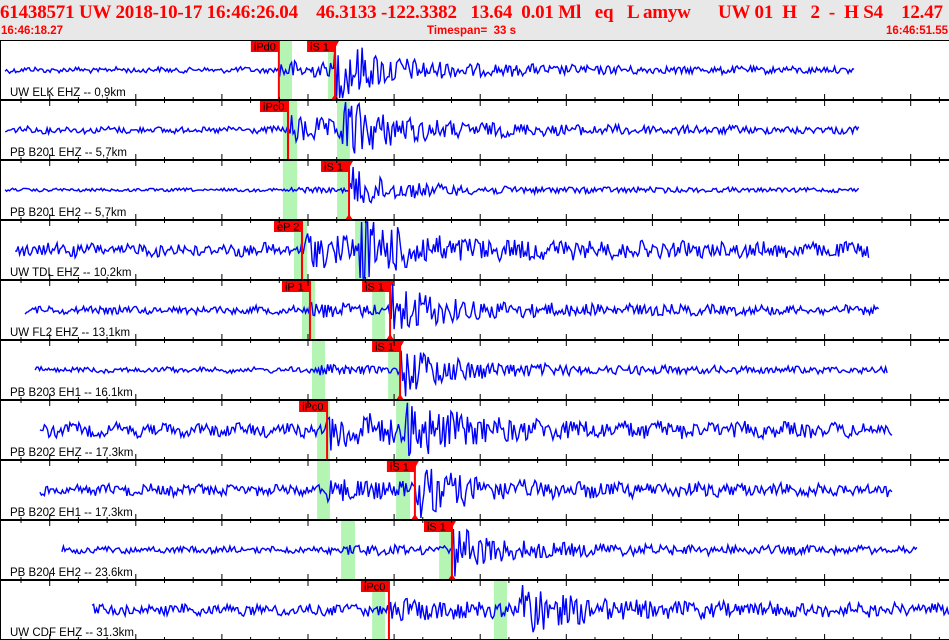 Image resolution: width=949 pixels, height=640 pixels. I want to click on trace-panel: iS 1 PB B204 EH2 -- 23.6km, so click(464, 550).